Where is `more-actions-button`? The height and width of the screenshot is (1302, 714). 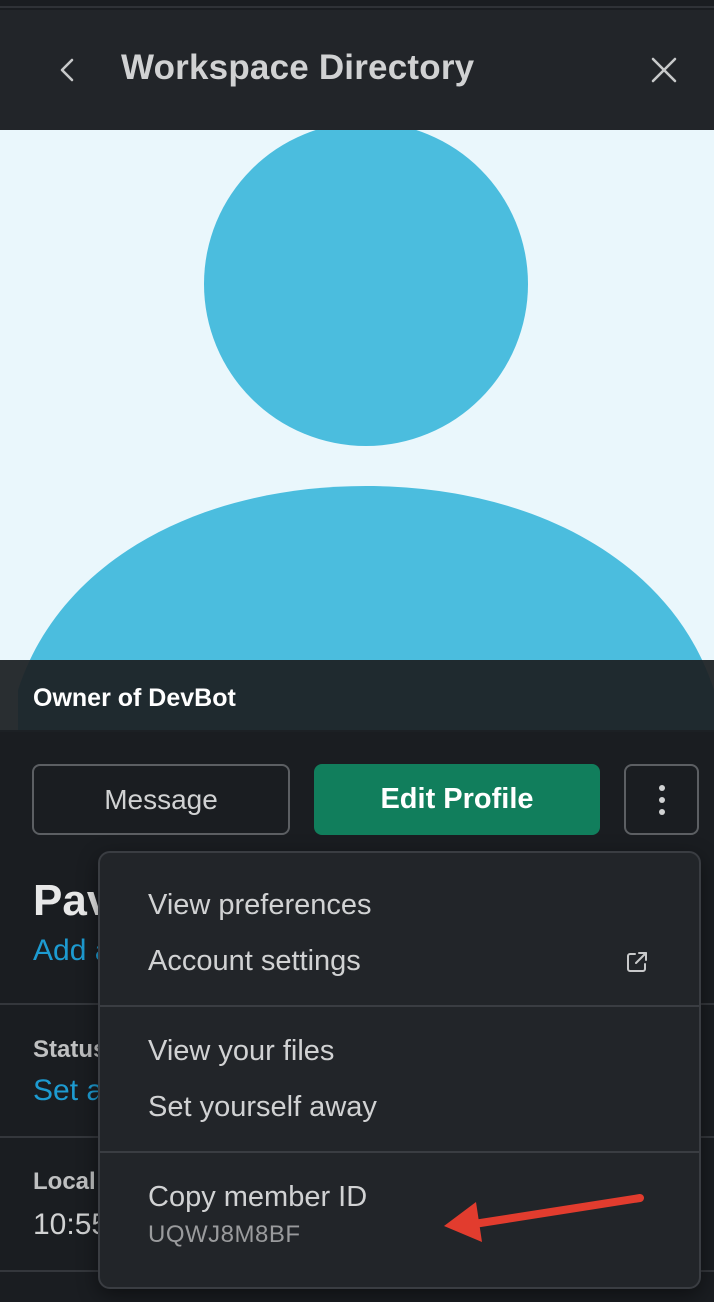
more-actions-button is located at coordinates (661, 799).